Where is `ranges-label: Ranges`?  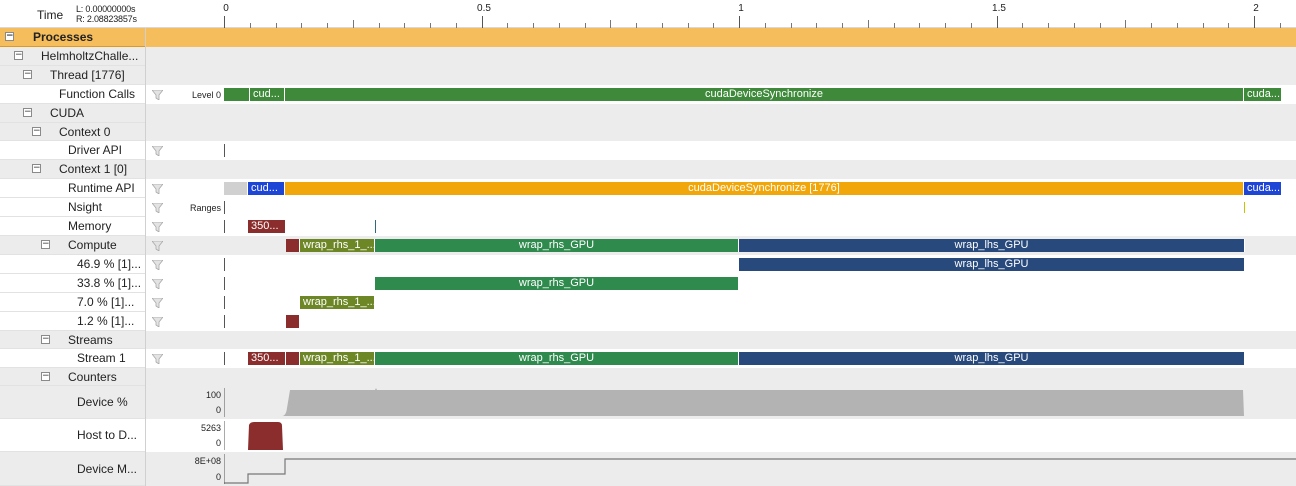 ranges-label: Ranges is located at coordinates (205, 207).